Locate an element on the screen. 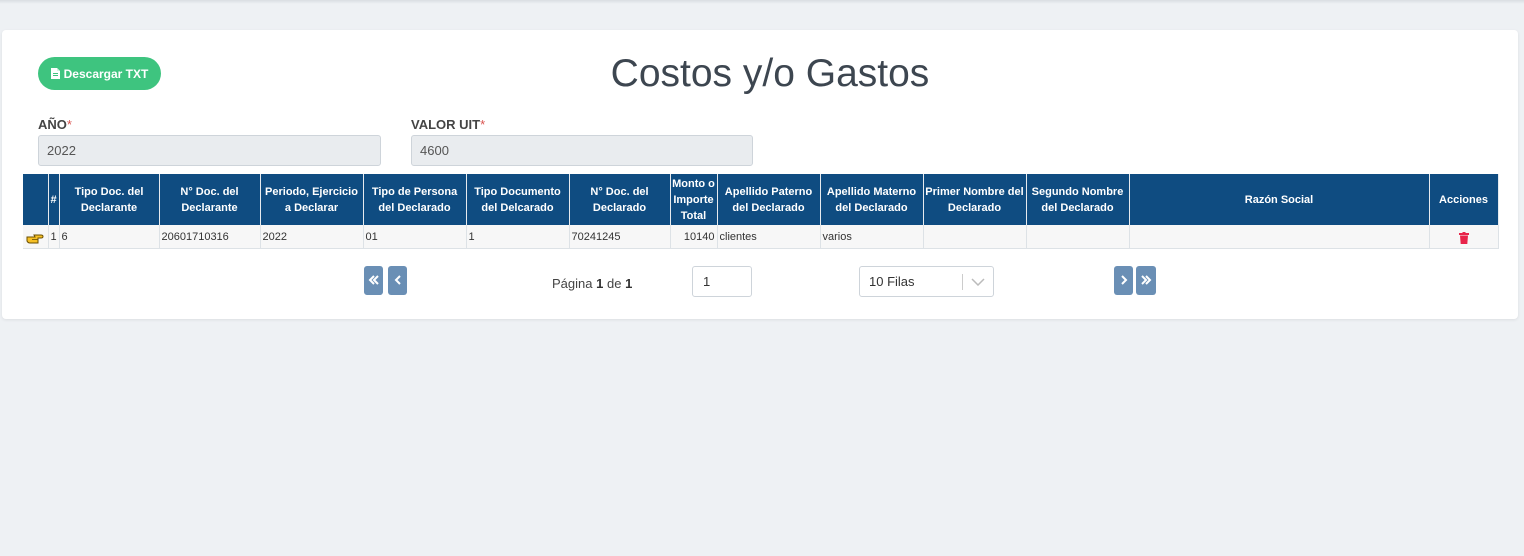 The width and height of the screenshot is (1524, 556). column-header: Monto o Importe Total is located at coordinates (694, 199).